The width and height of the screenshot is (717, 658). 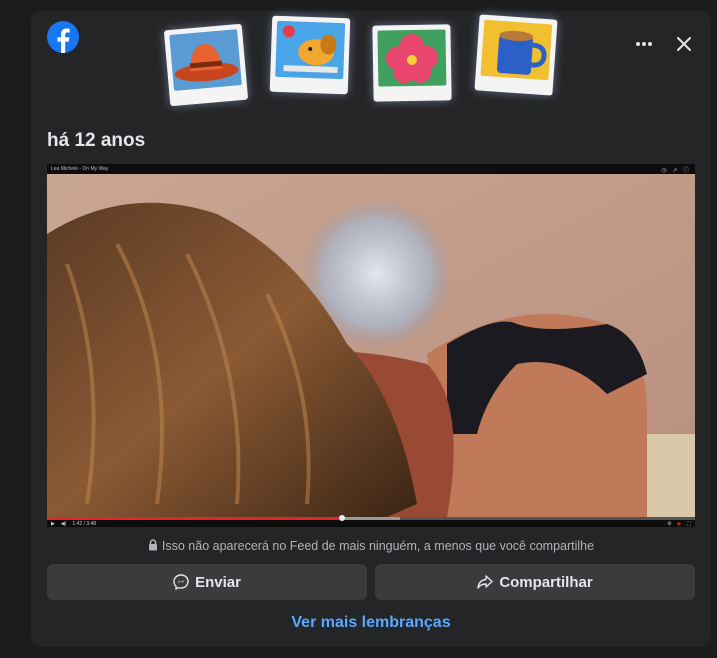 What do you see at coordinates (80, 169) in the screenshot?
I see `video-title: Lea Michele - On My Way` at bounding box center [80, 169].